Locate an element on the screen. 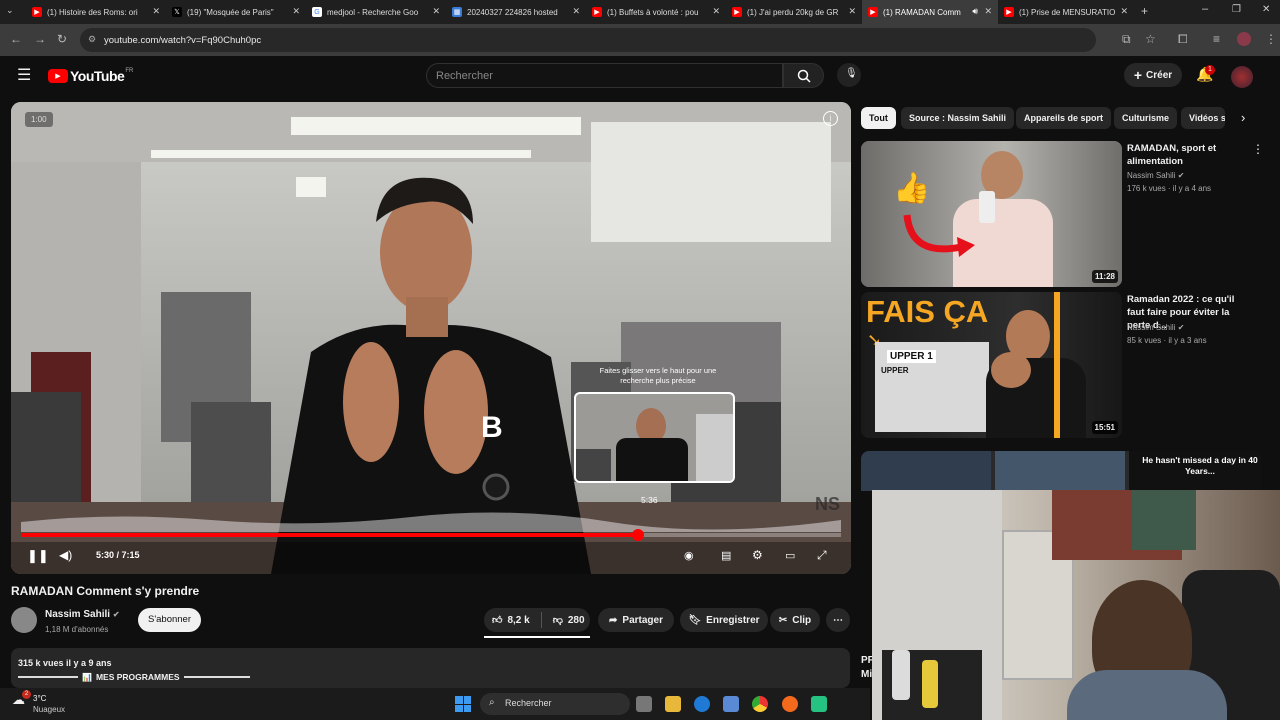 Image resolution: width=1280 pixels, height=720 pixels. chart-emoji-icon: 📊 is located at coordinates (87, 677).